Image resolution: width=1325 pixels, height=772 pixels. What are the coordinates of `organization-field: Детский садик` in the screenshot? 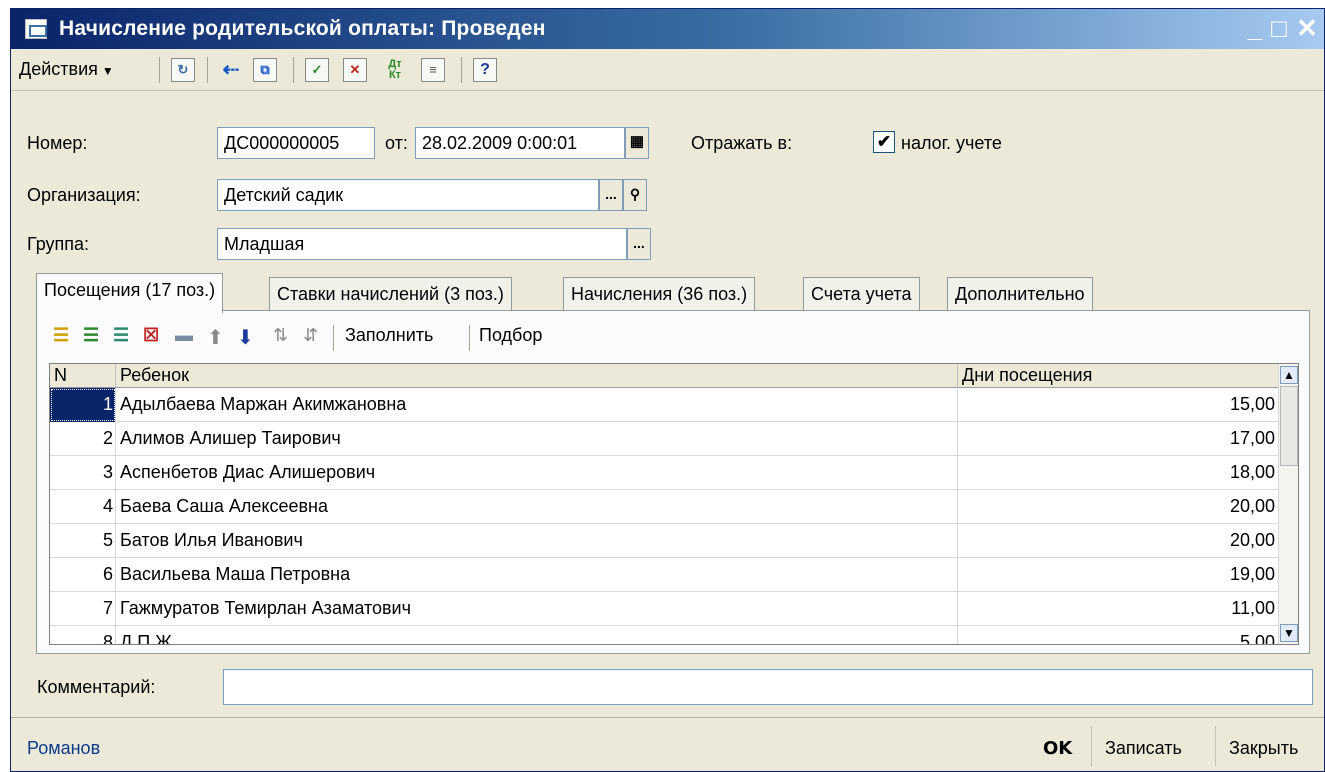 It's located at (408, 195).